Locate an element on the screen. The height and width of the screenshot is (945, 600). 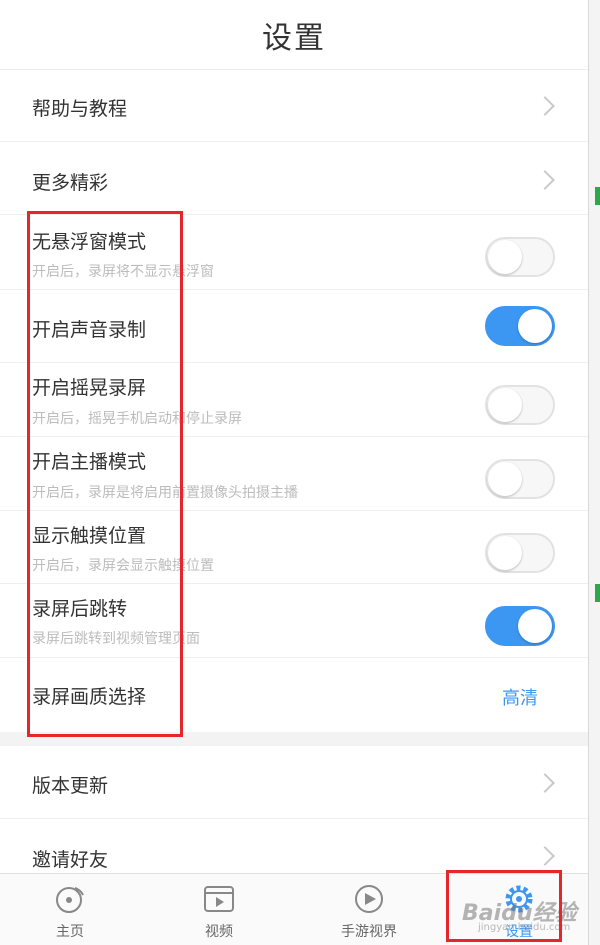
setting-row-jump-after-record: 录屏后跳转 录屏后跳转到视频管理页面 is located at coordinates (294, 621).